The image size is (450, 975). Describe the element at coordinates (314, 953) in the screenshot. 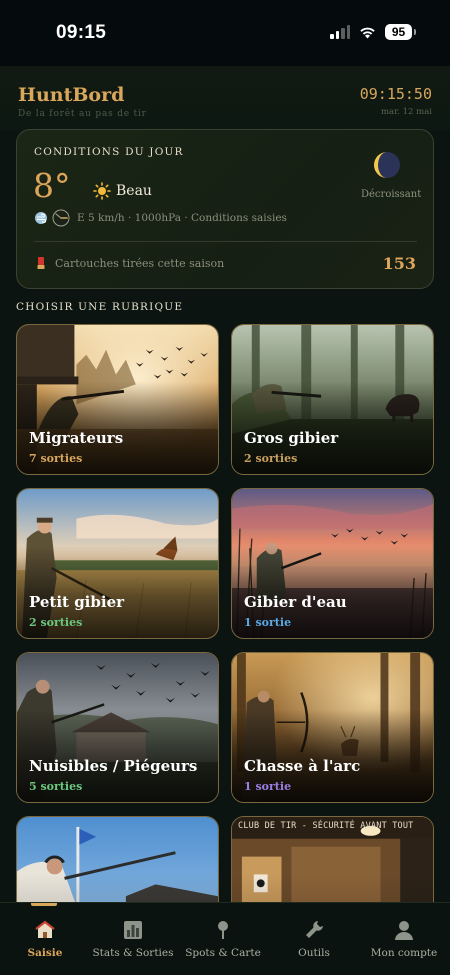

I see `tab-label: Outils` at that location.